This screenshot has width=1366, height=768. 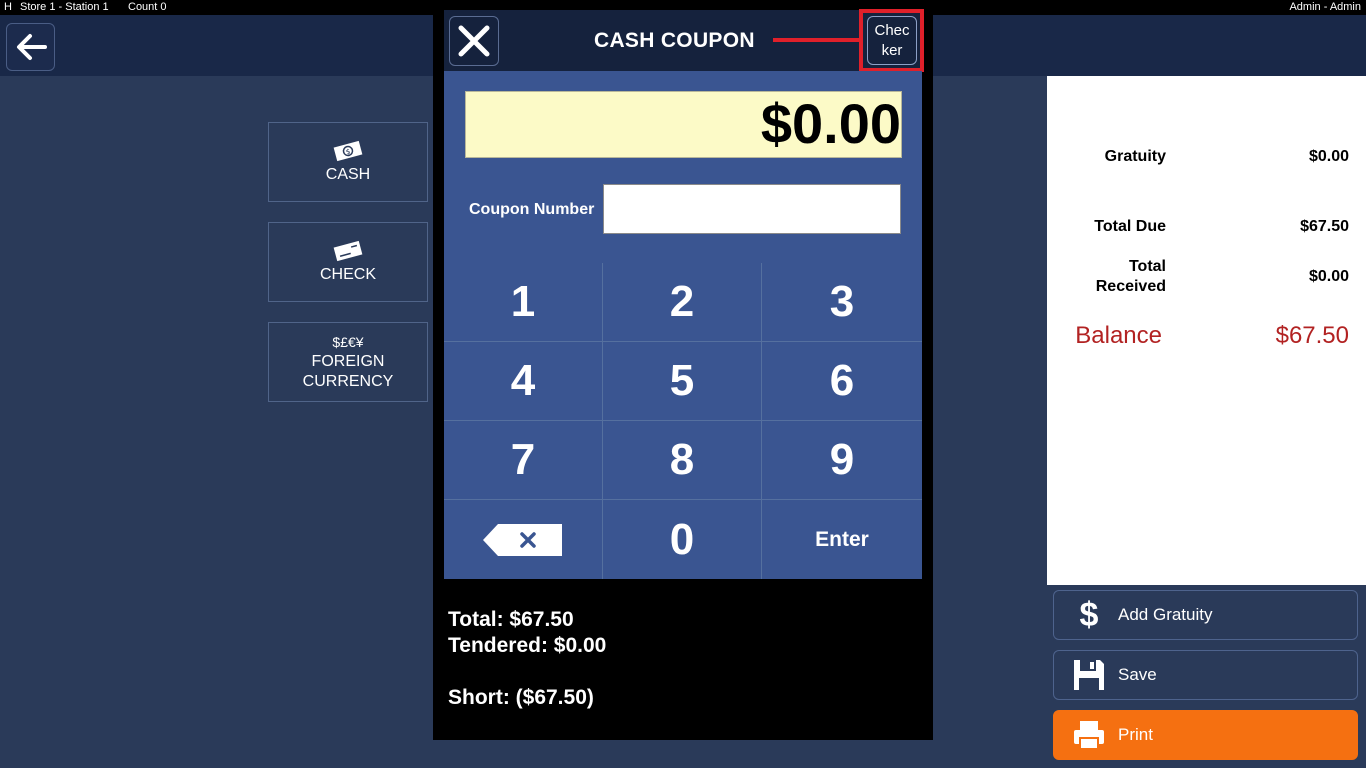 I want to click on key-5: 5, so click(x=682, y=381).